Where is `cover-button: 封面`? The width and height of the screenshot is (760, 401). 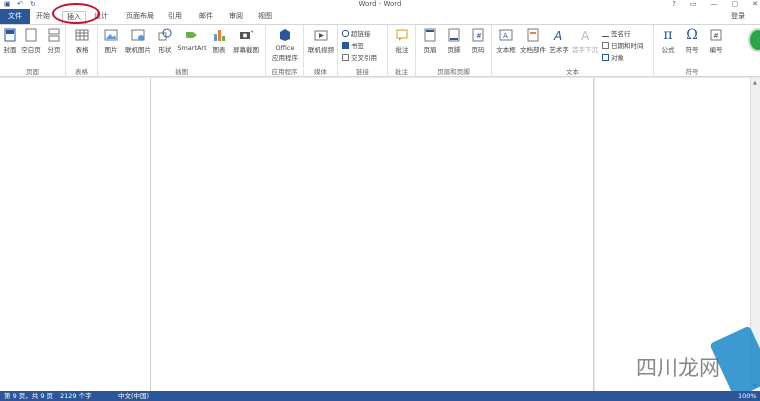
cover-button: 封面 is located at coordinates (10, 41).